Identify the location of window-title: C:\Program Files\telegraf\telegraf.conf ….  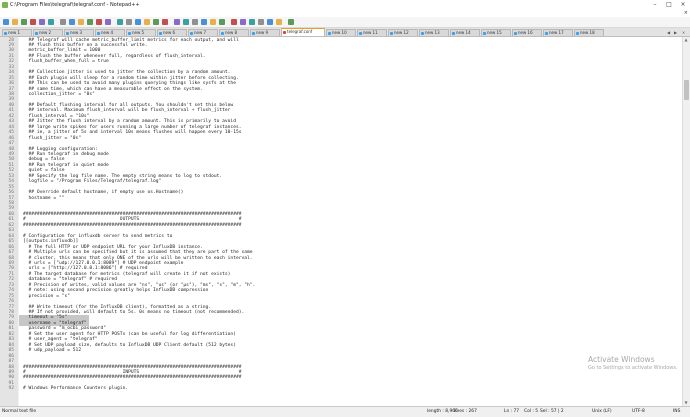
(75, 5).